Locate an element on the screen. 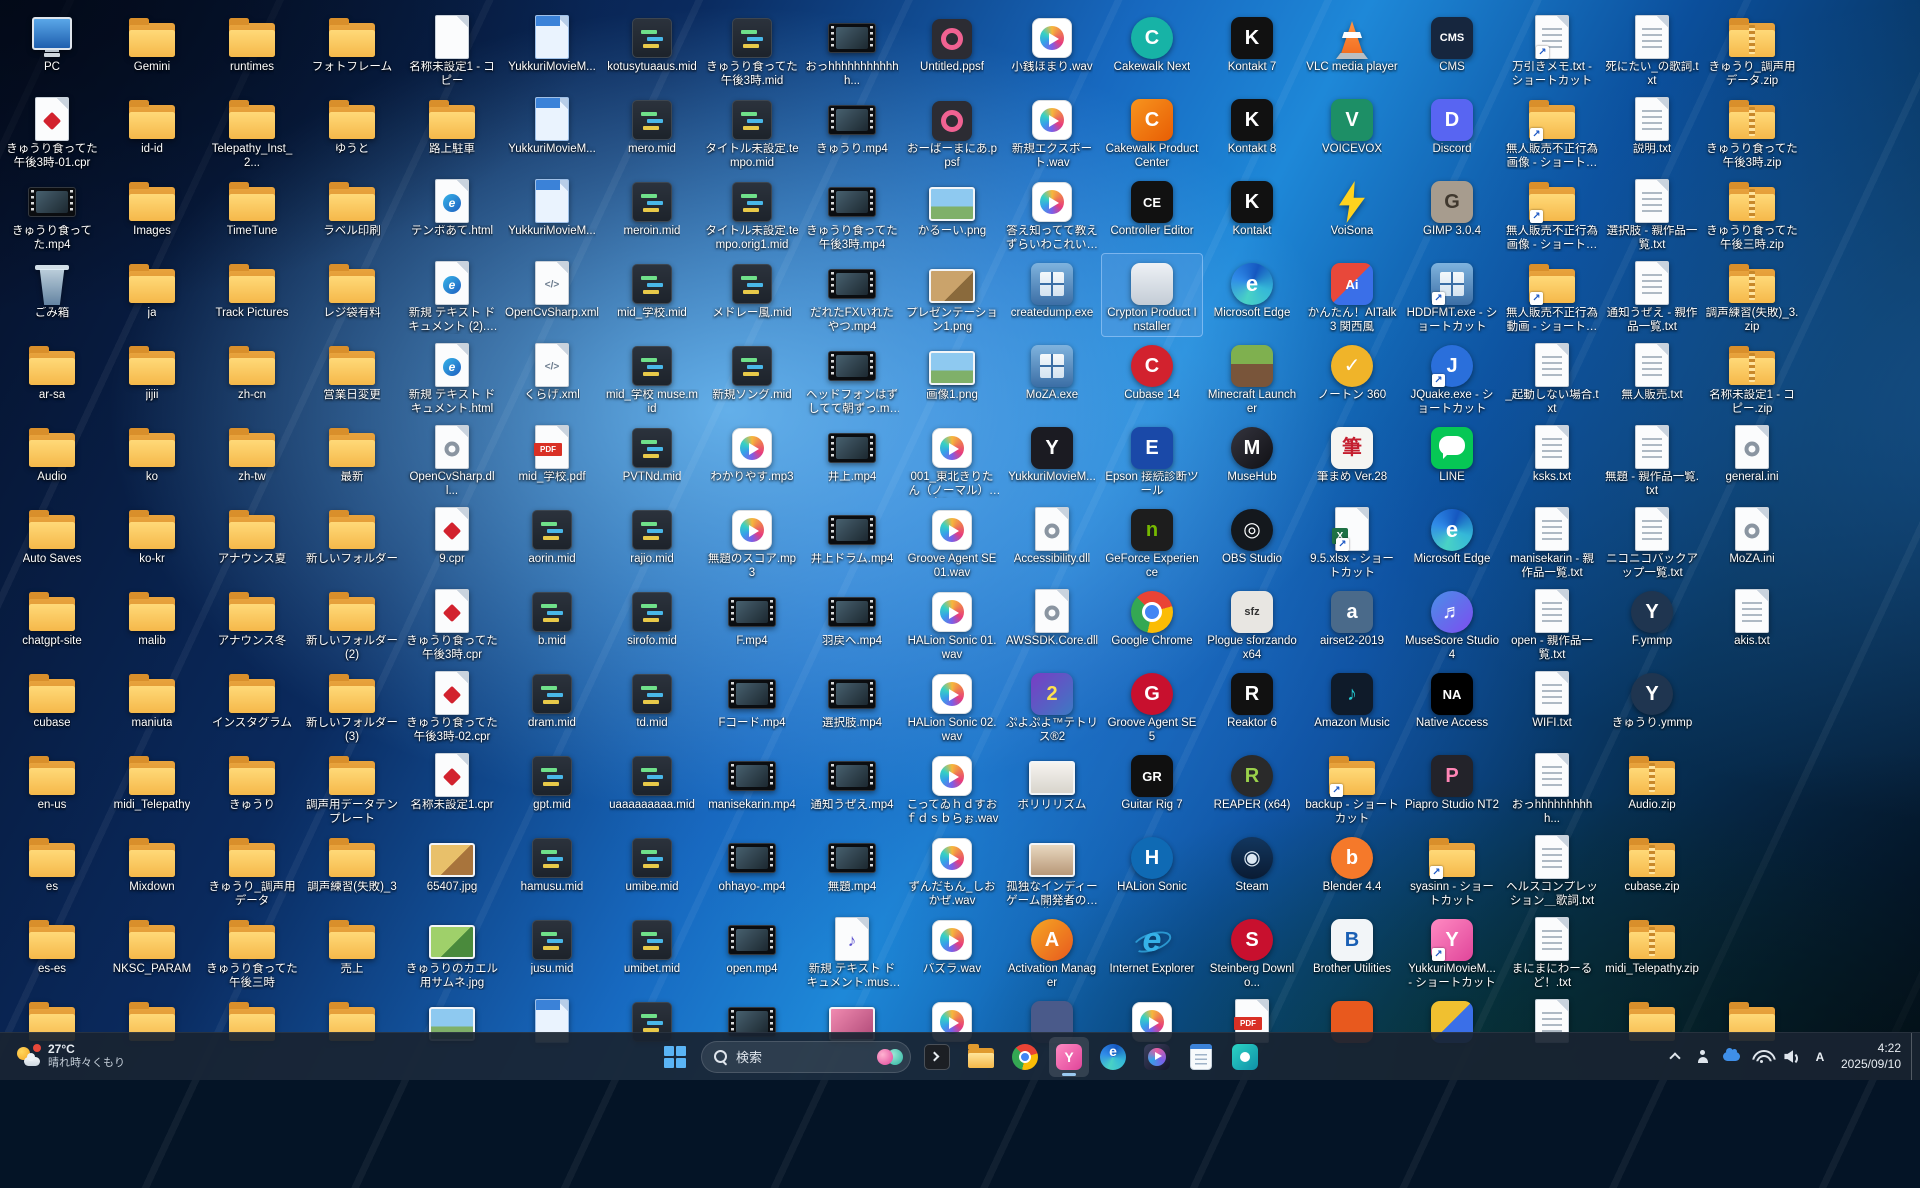  desktop-icon: Images is located at coordinates (152, 213).